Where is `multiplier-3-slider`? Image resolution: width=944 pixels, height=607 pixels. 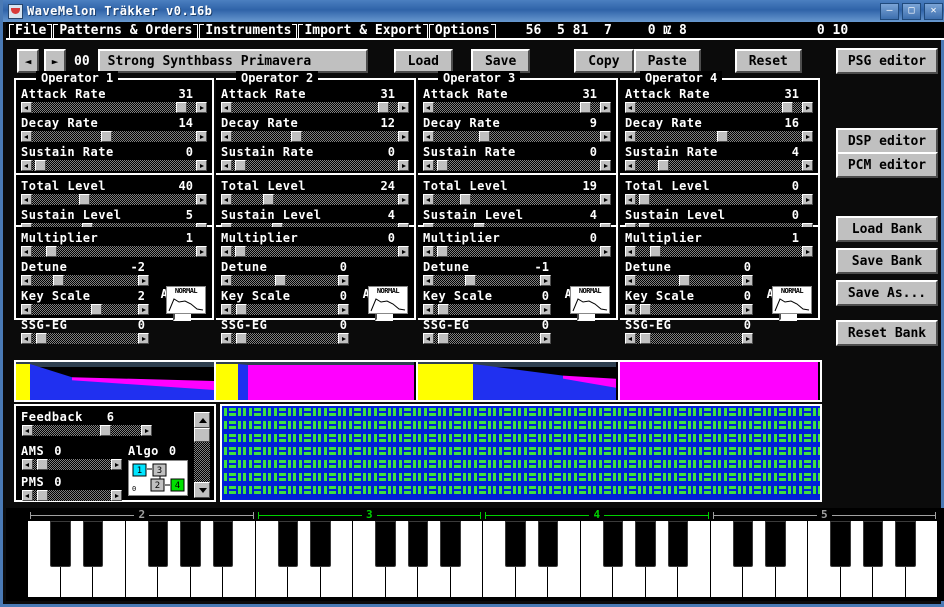
multiplier-3-slider is located at coordinates (517, 251).